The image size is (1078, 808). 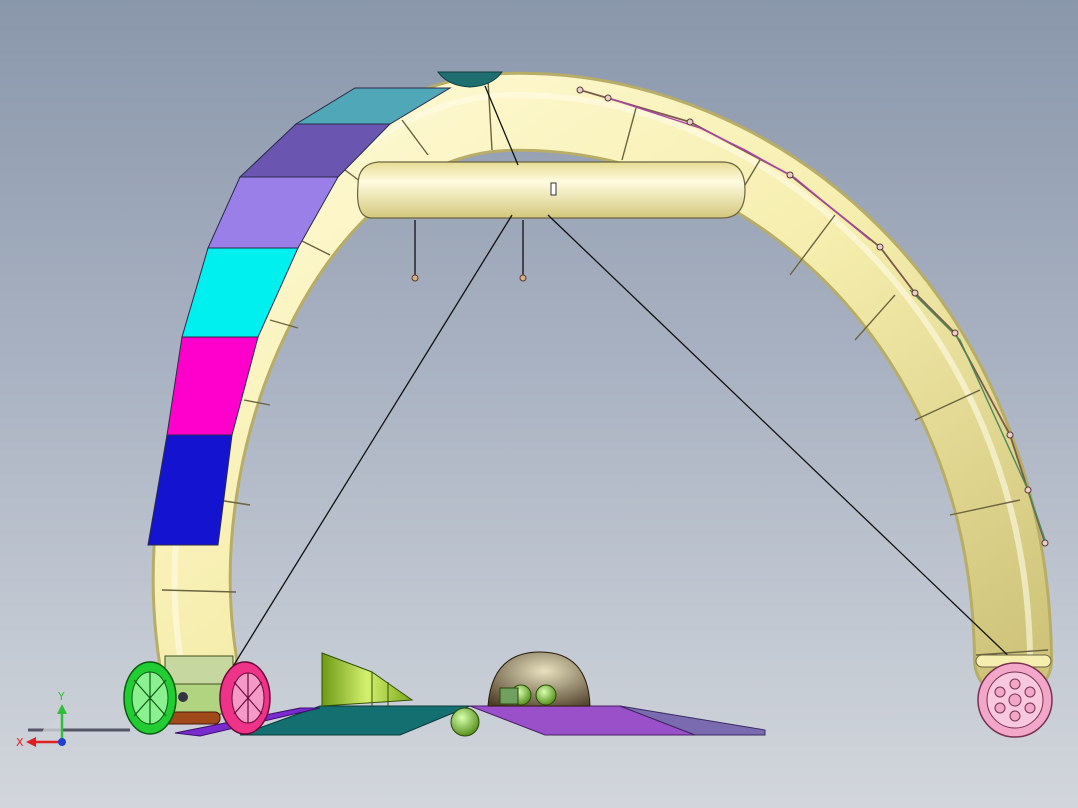 I want to click on z-axis-dot, so click(x=62, y=742).